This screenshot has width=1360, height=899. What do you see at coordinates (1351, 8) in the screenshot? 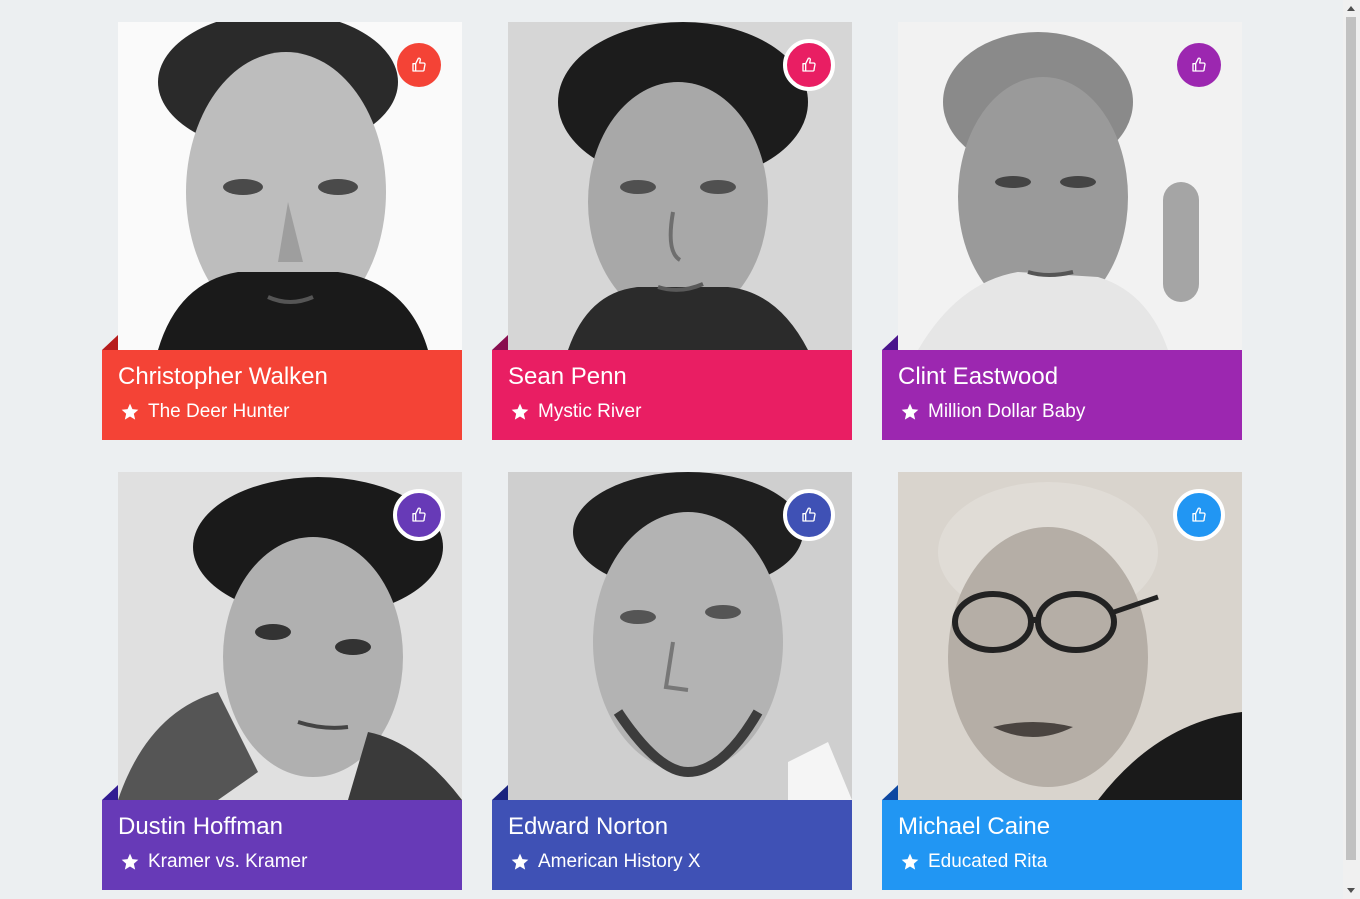
I see `scroll-up-arrow-icon` at bounding box center [1351, 8].